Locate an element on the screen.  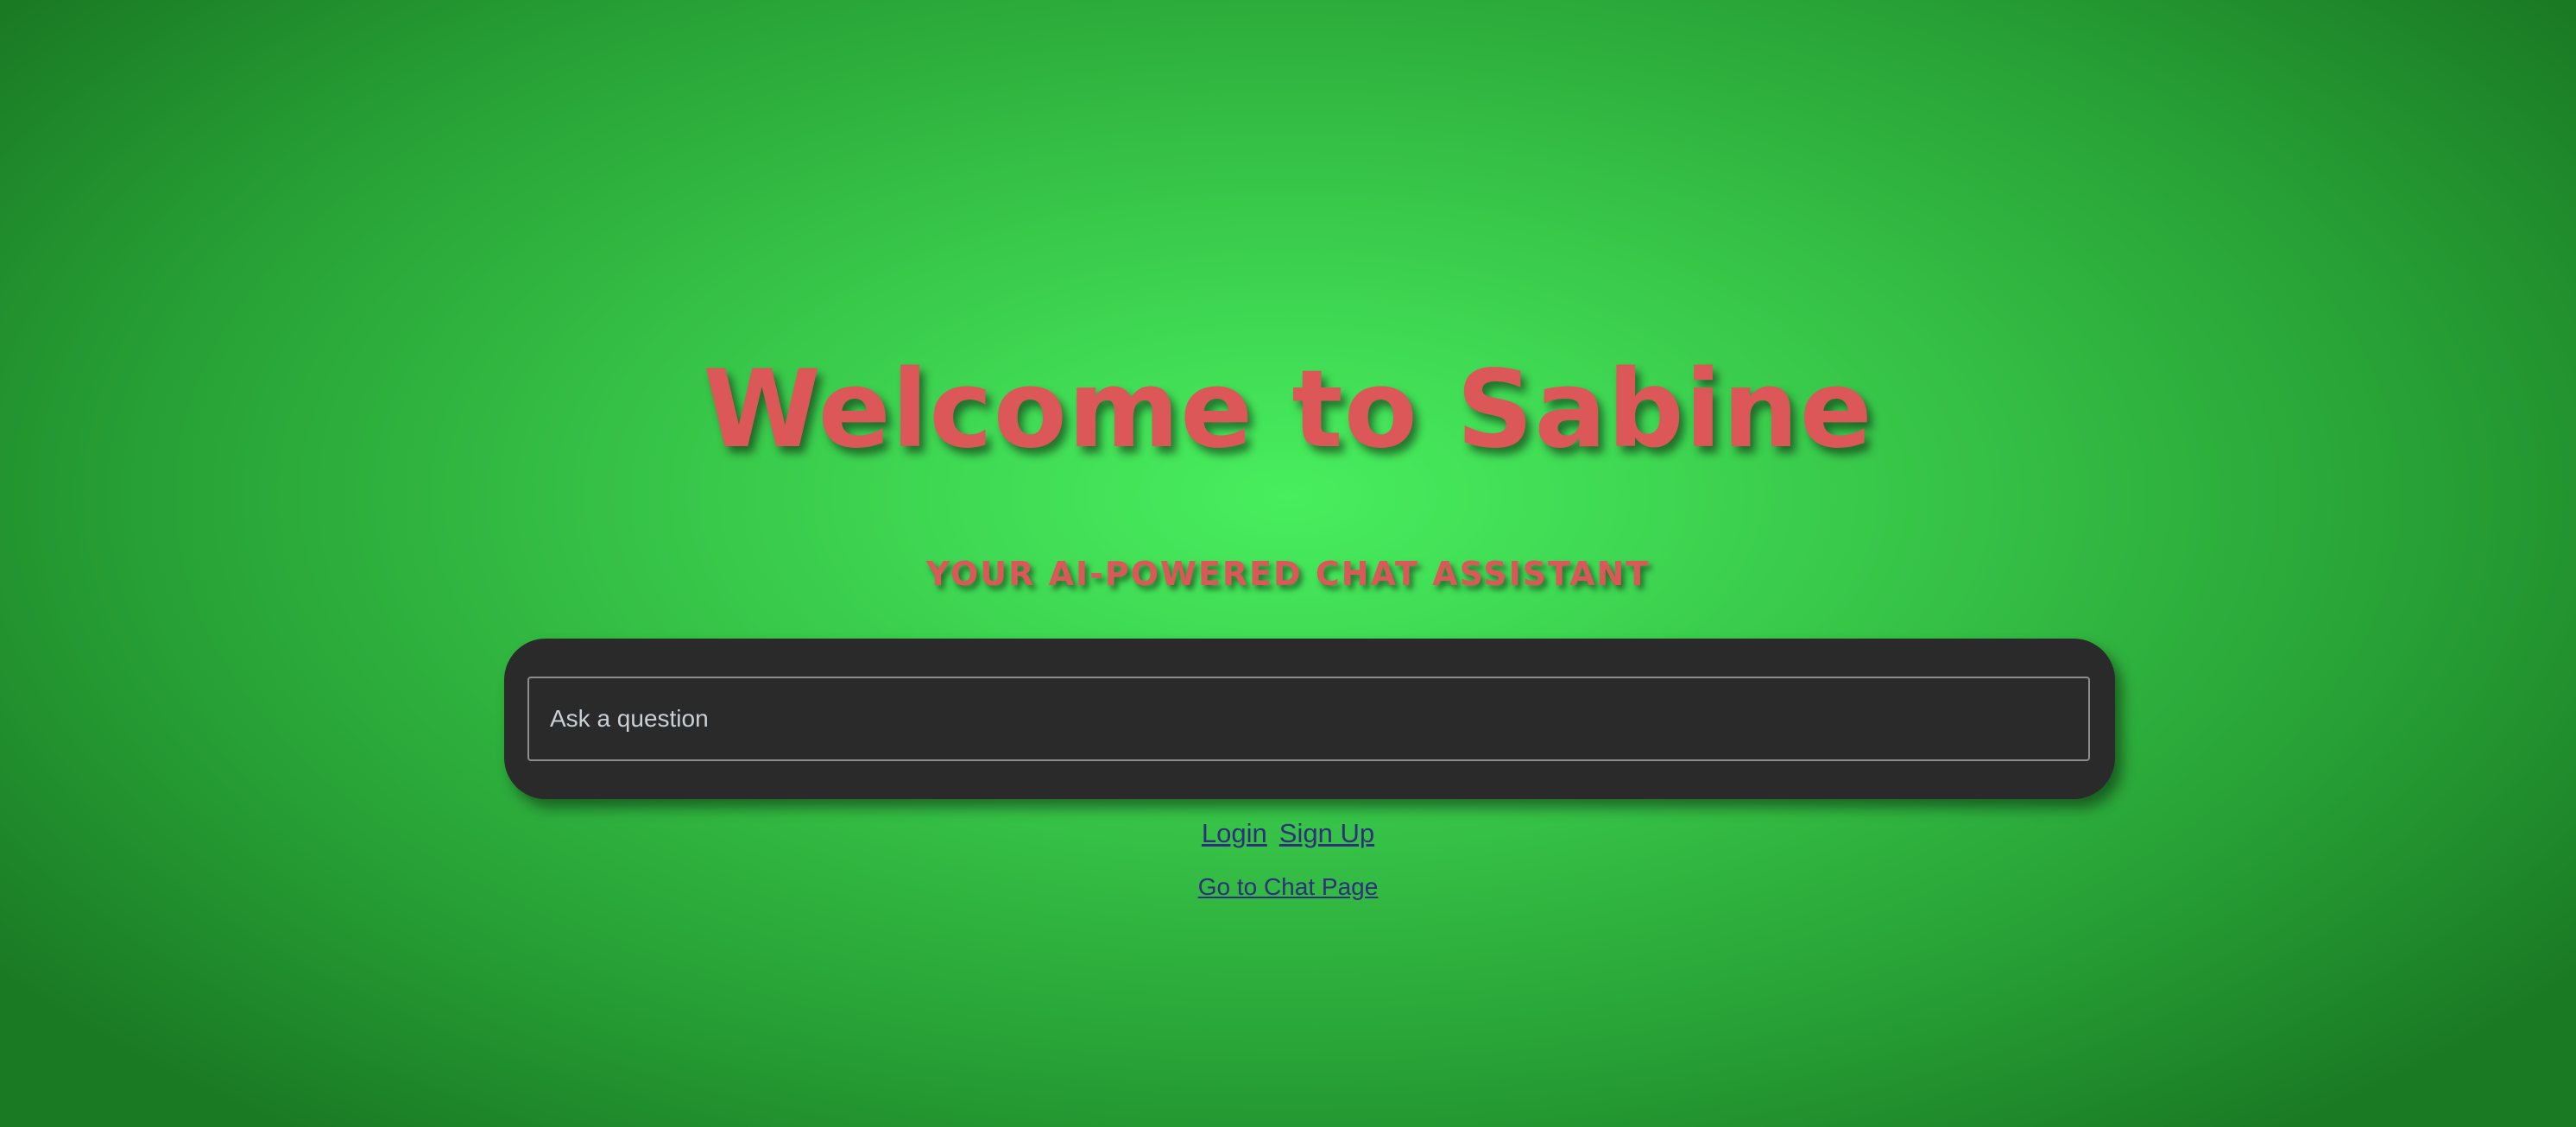
question-input is located at coordinates (1308, 719).